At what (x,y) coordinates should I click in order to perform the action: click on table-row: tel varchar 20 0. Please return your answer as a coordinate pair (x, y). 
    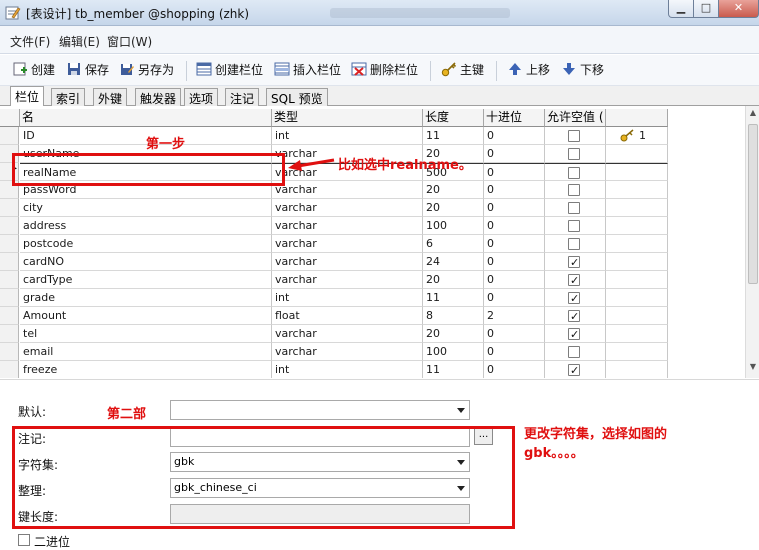
    Looking at the image, I should click on (334, 334).